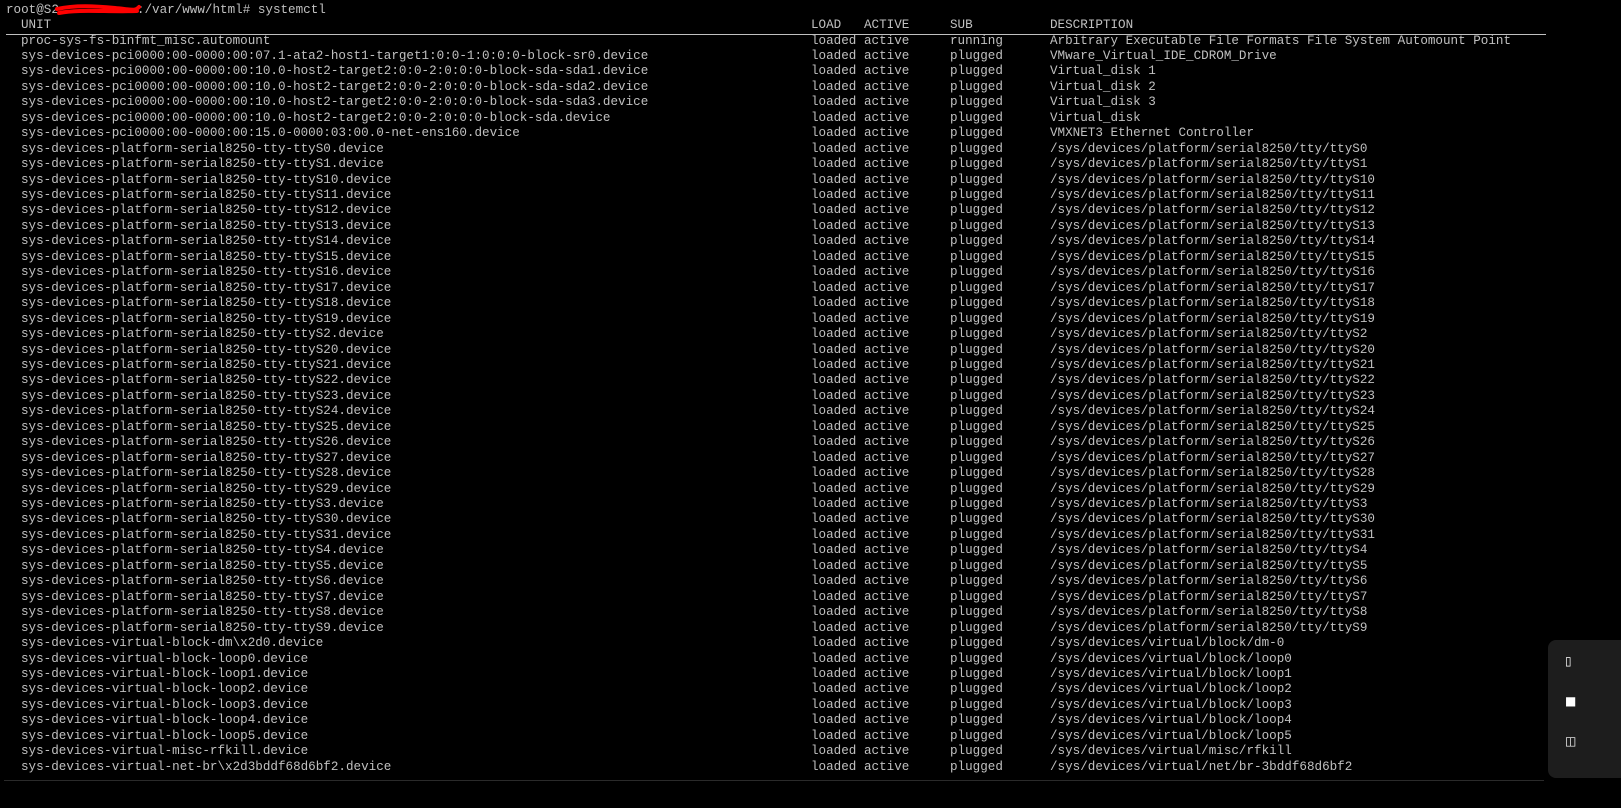 The image size is (1621, 808). Describe the element at coordinates (1571, 701) in the screenshot. I see `filled-square-icon: ■` at that location.